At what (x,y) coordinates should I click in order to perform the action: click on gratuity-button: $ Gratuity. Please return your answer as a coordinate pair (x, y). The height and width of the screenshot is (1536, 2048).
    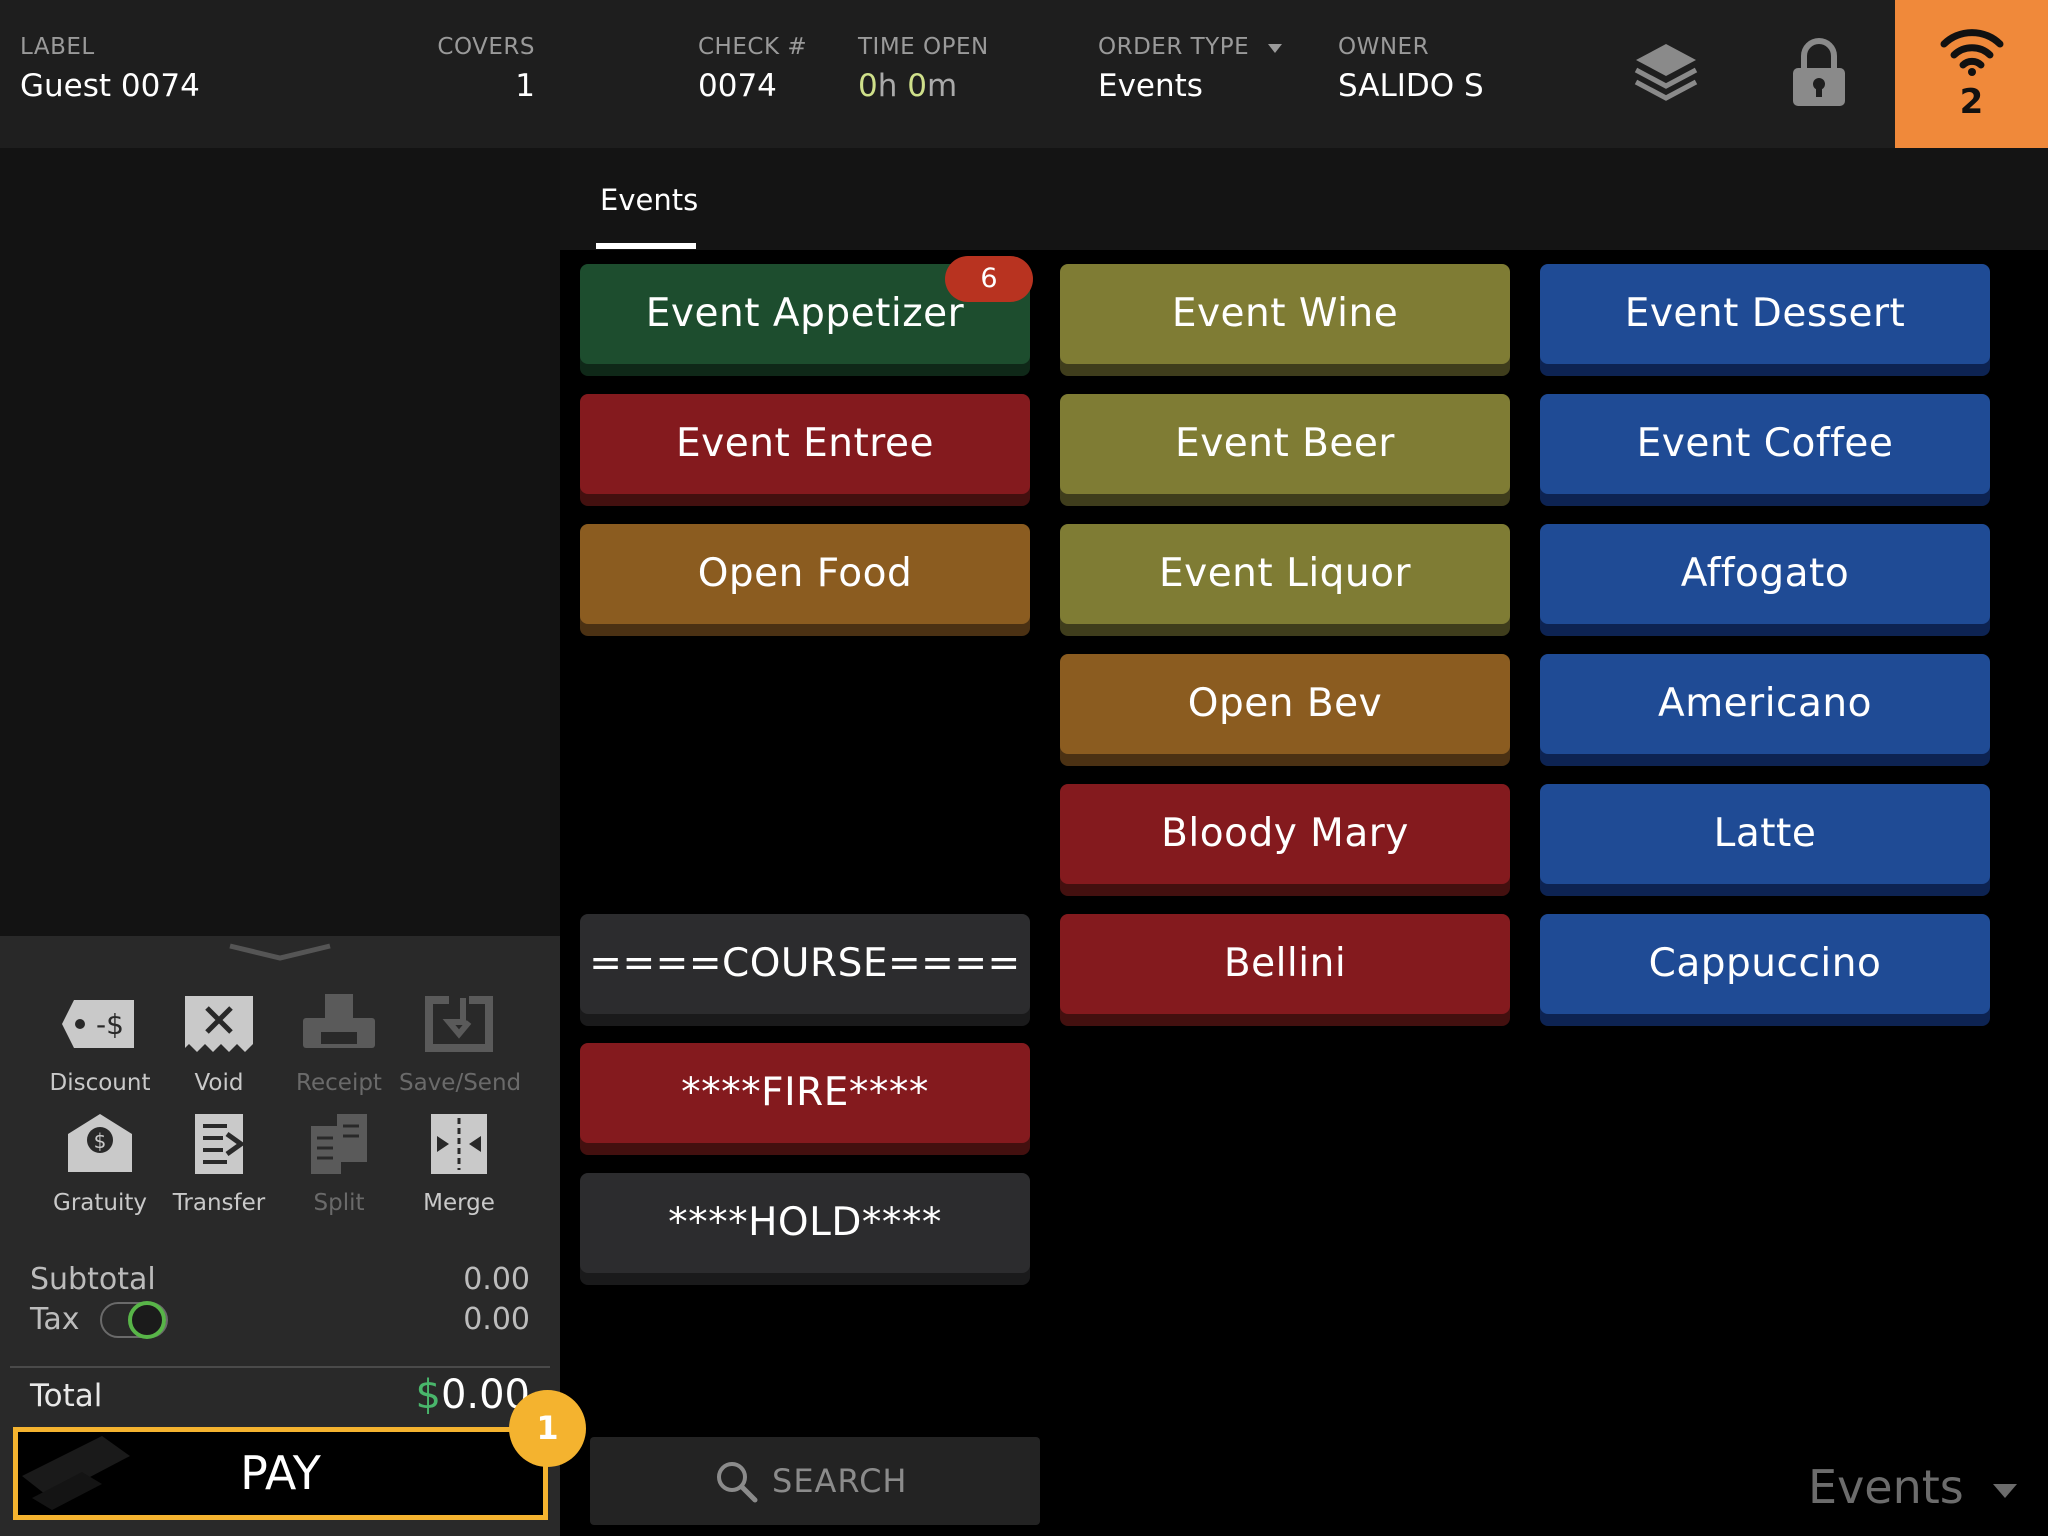
    Looking at the image, I should click on (100, 1164).